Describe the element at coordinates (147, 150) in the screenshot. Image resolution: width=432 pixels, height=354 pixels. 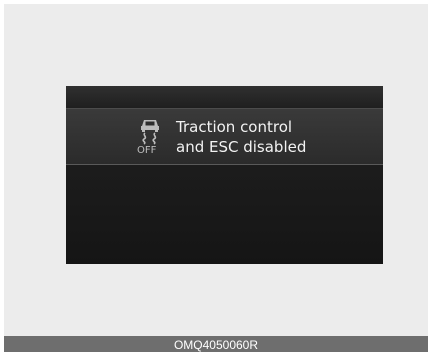
I see `off-label: OFF` at that location.